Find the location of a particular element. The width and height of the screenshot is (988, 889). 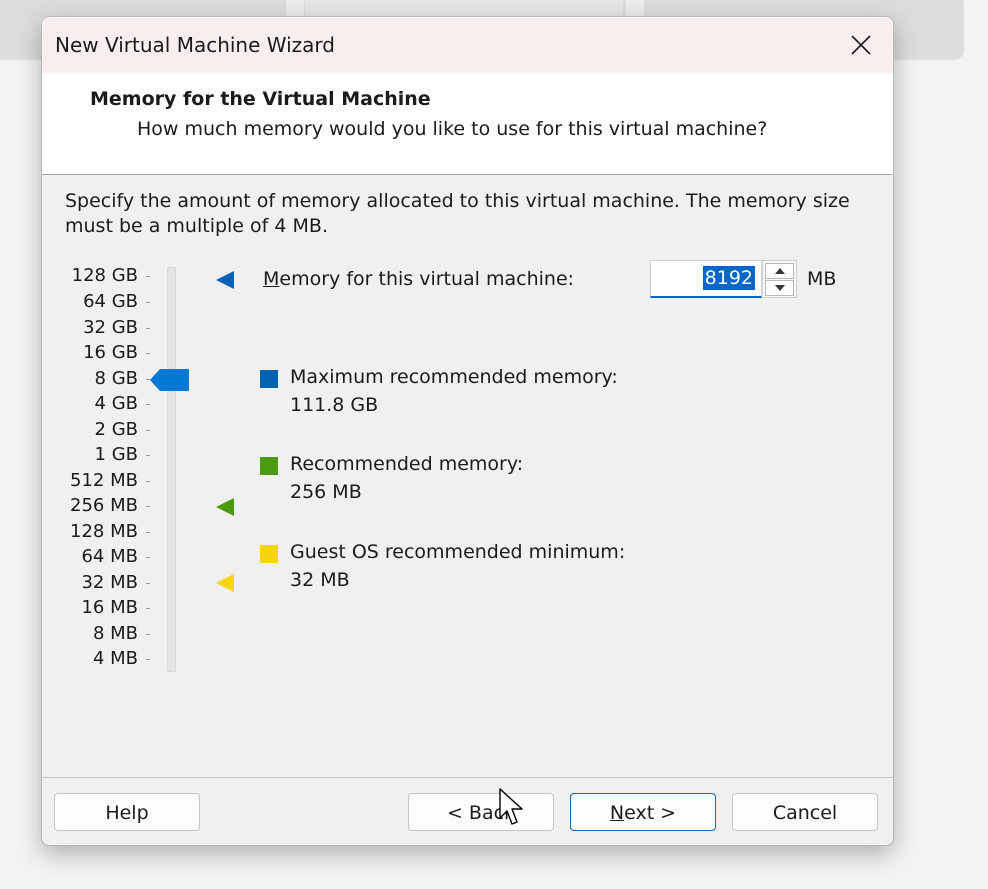

cancel-button: Cancel is located at coordinates (805, 812).